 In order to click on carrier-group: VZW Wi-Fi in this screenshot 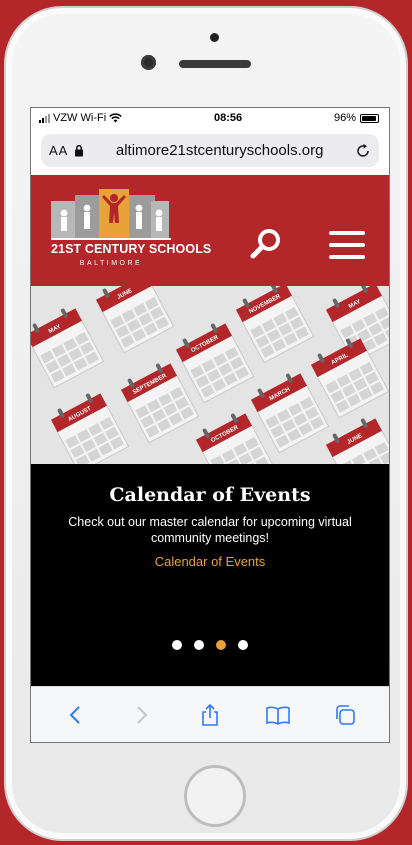, I will do `click(80, 118)`.